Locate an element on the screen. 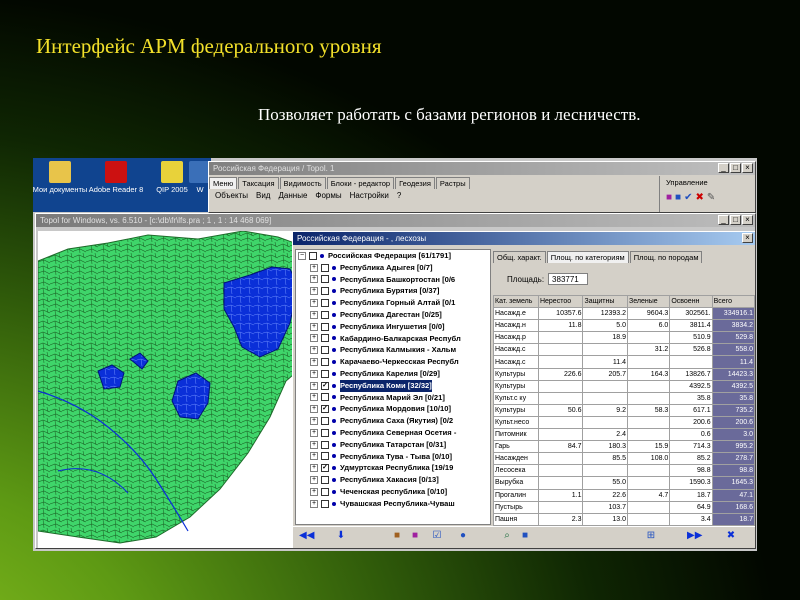 This screenshot has height=600, width=800. tree-item: + ✓ Республика Мордовия [10/10] is located at coordinates (393, 409).